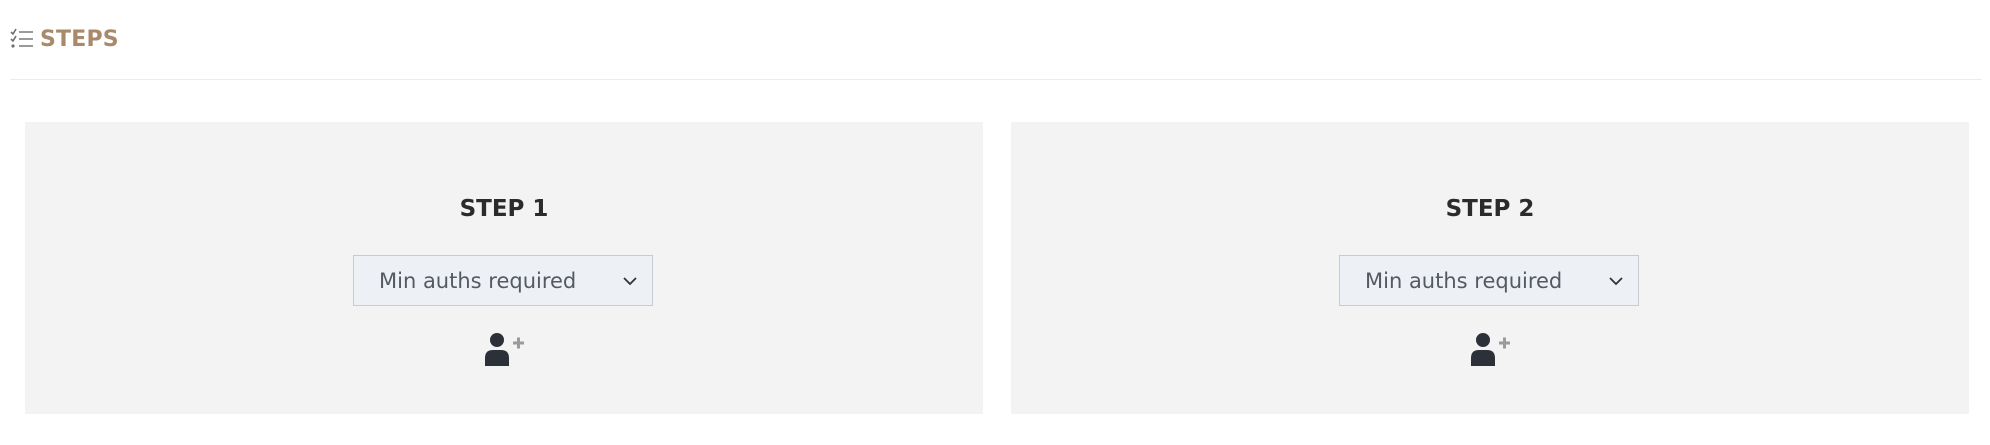 The height and width of the screenshot is (445, 1990). What do you see at coordinates (1490, 209) in the screenshot?
I see `step-title: STEP 2` at bounding box center [1490, 209].